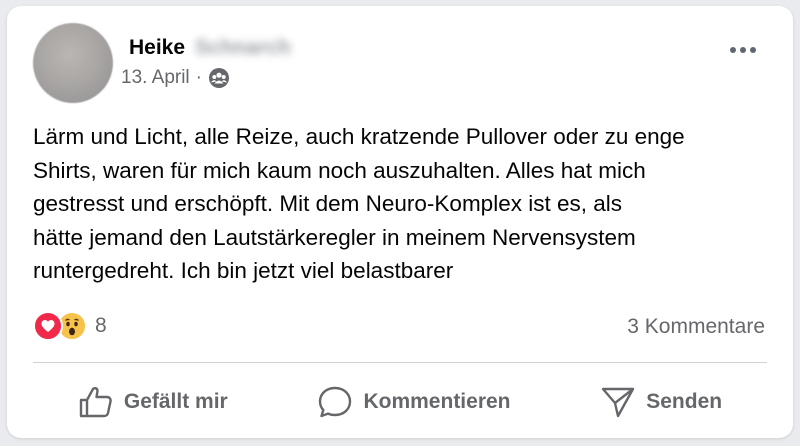 The height and width of the screenshot is (446, 800). What do you see at coordinates (696, 327) in the screenshot?
I see `comments-count-link: 3 Kommentare` at bounding box center [696, 327].